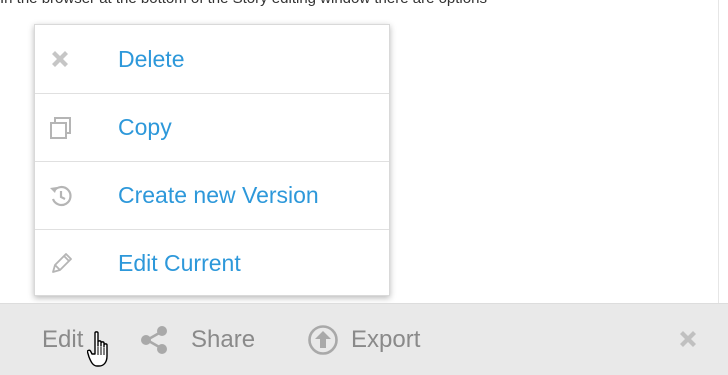  I want to click on menu-item-copy: Copy, so click(212, 127).